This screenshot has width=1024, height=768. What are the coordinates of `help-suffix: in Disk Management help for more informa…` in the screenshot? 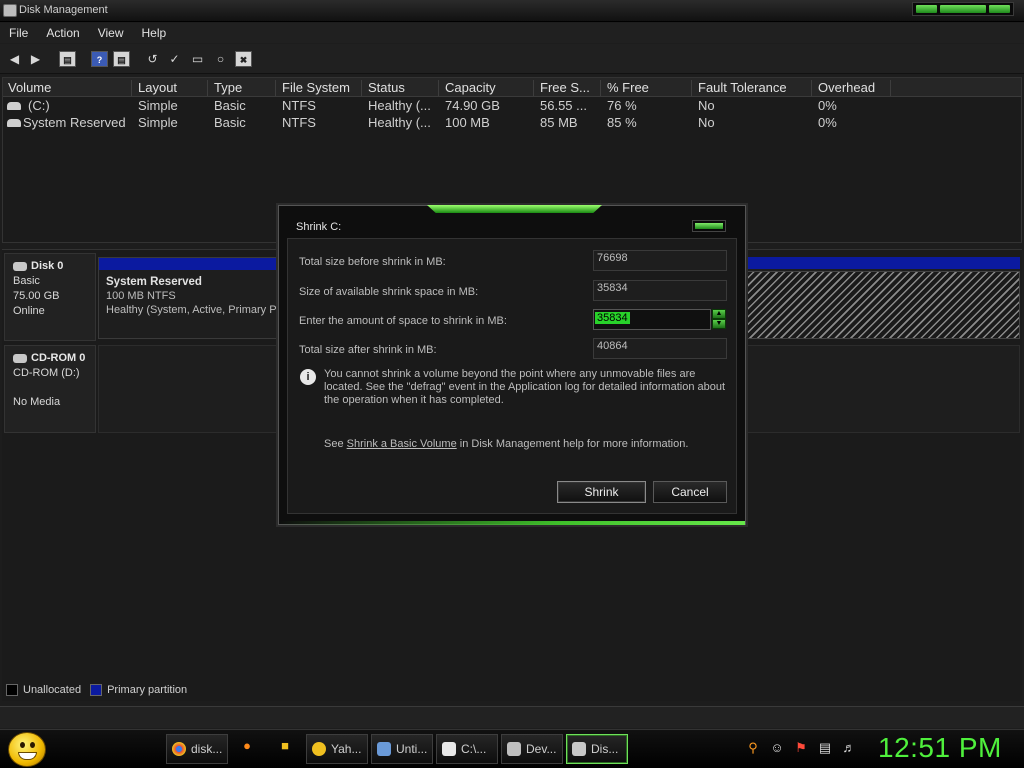 It's located at (572, 444).